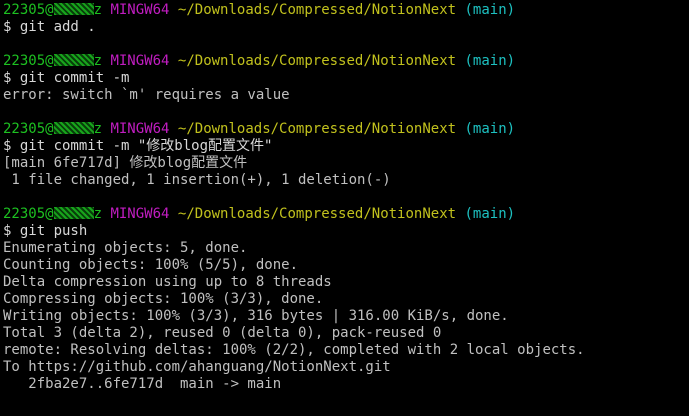 The width and height of the screenshot is (689, 416). I want to click on output-line: 2fba2e7..6fe717d main -> main, so click(142, 384).